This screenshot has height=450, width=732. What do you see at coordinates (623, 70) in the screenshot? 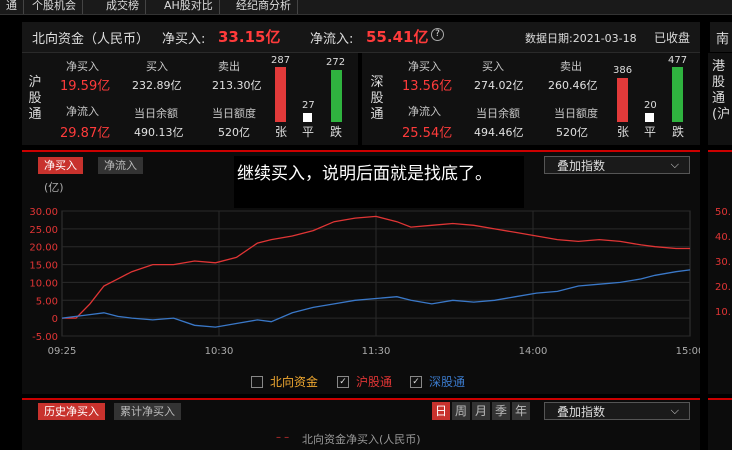
I see `sz-up-count: 386` at bounding box center [623, 70].